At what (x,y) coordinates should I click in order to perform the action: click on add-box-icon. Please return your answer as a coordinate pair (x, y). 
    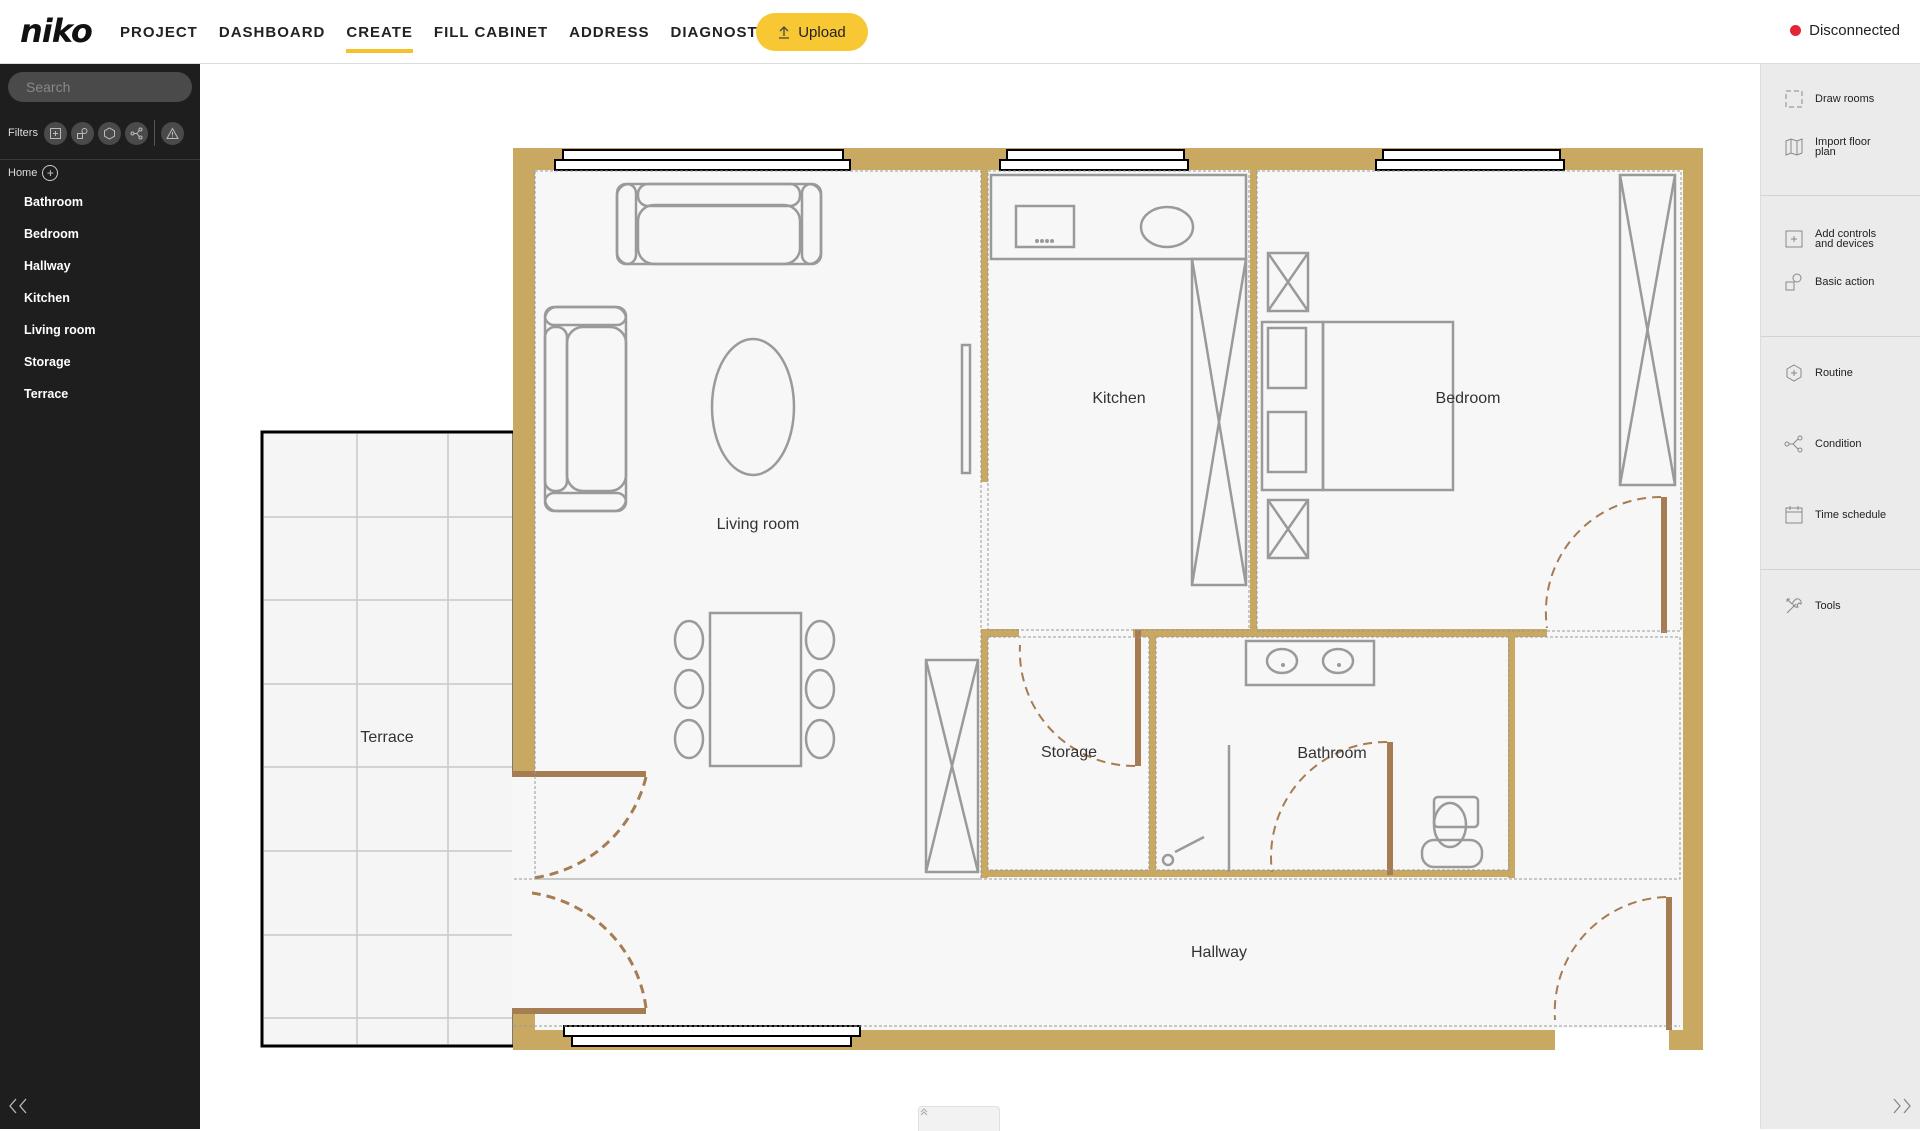
    Looking at the image, I should click on (1794, 239).